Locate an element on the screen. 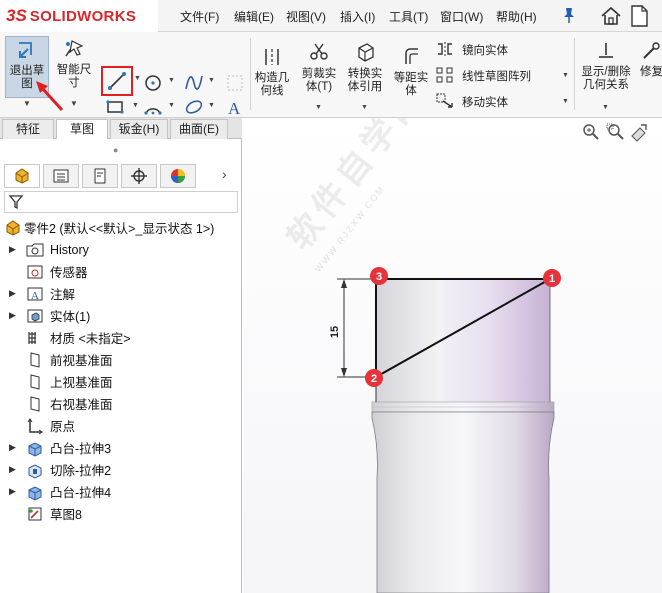 The image size is (662, 593). ellipse-icon is located at coordinates (194, 107).